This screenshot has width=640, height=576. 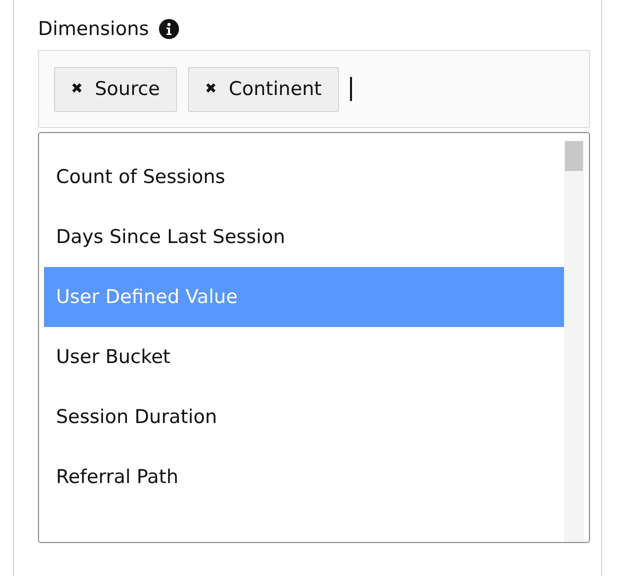 What do you see at coordinates (304, 177) in the screenshot?
I see `dropdown-option: Count of Sessions` at bounding box center [304, 177].